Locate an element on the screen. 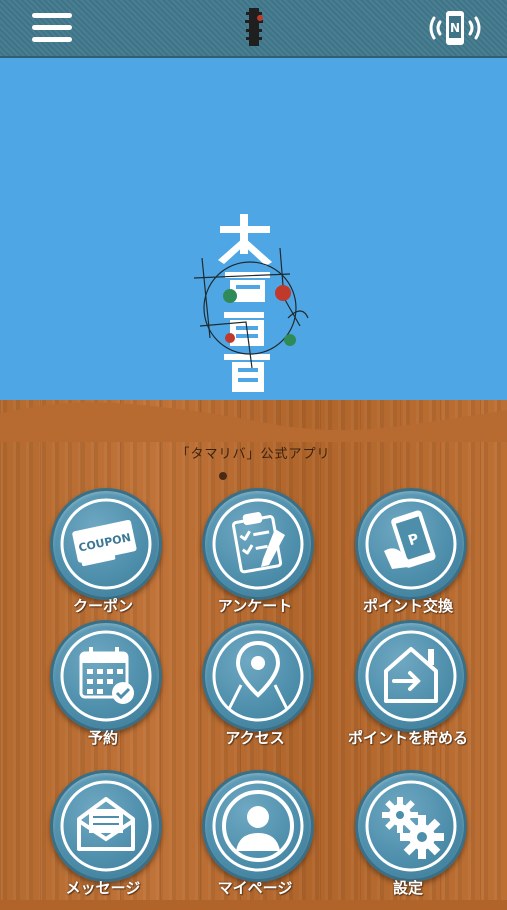  top-bar: N is located at coordinates (253, 29).